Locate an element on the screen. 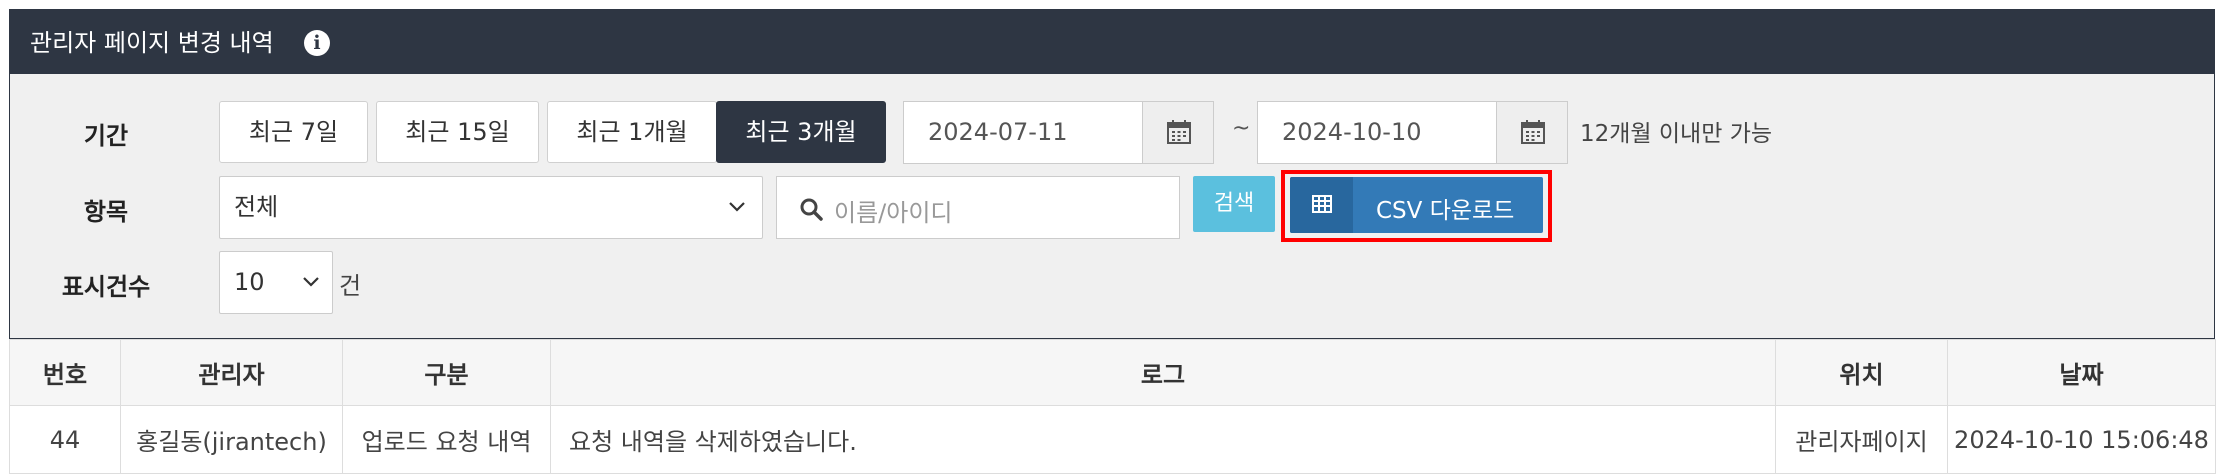 This screenshot has width=2234, height=474. column-header-date: 날짜 is located at coordinates (2081, 372).